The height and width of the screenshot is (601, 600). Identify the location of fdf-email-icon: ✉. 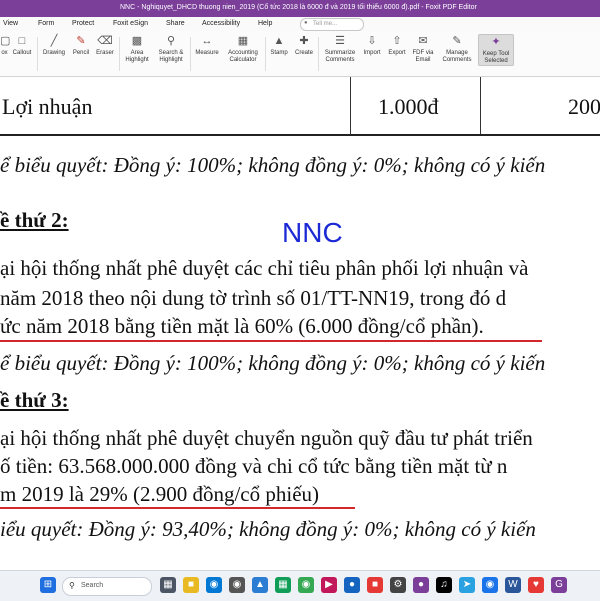
(423, 41).